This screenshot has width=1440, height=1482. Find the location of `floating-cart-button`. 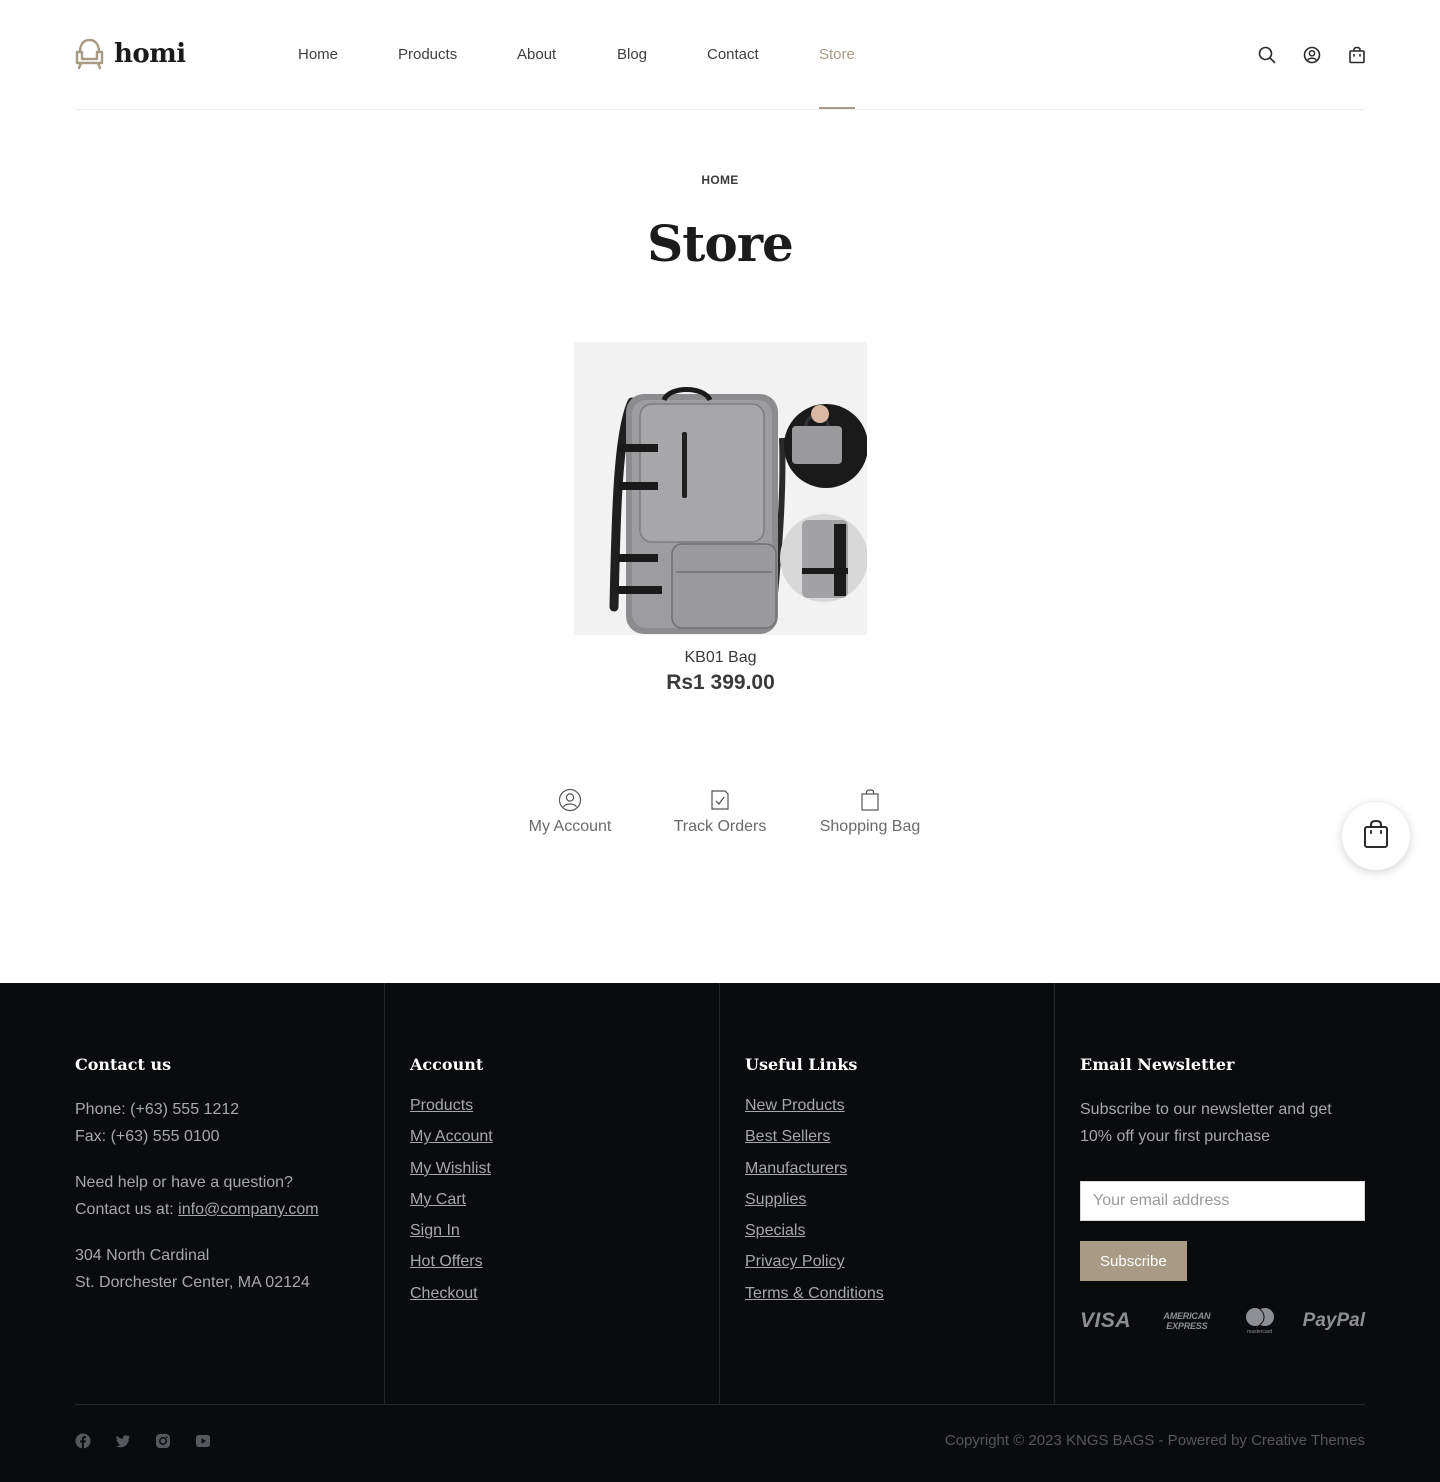

floating-cart-button is located at coordinates (1376, 836).